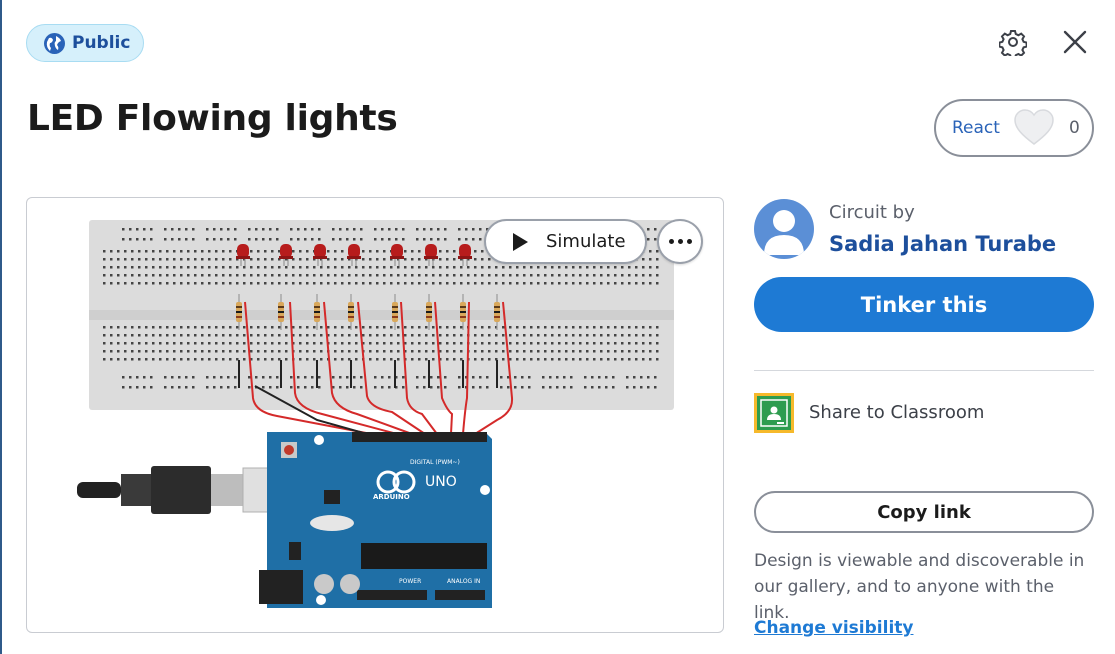 The width and height of the screenshot is (1115, 654). What do you see at coordinates (976, 128) in the screenshot?
I see `react-label: React` at bounding box center [976, 128].